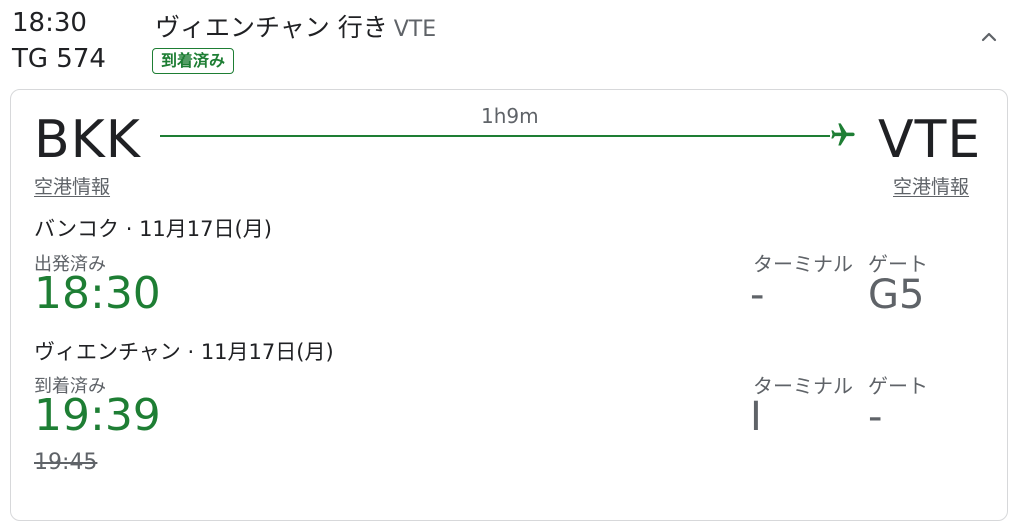 This screenshot has width=1024, height=521. I want to click on collapse-button, so click(989, 37).